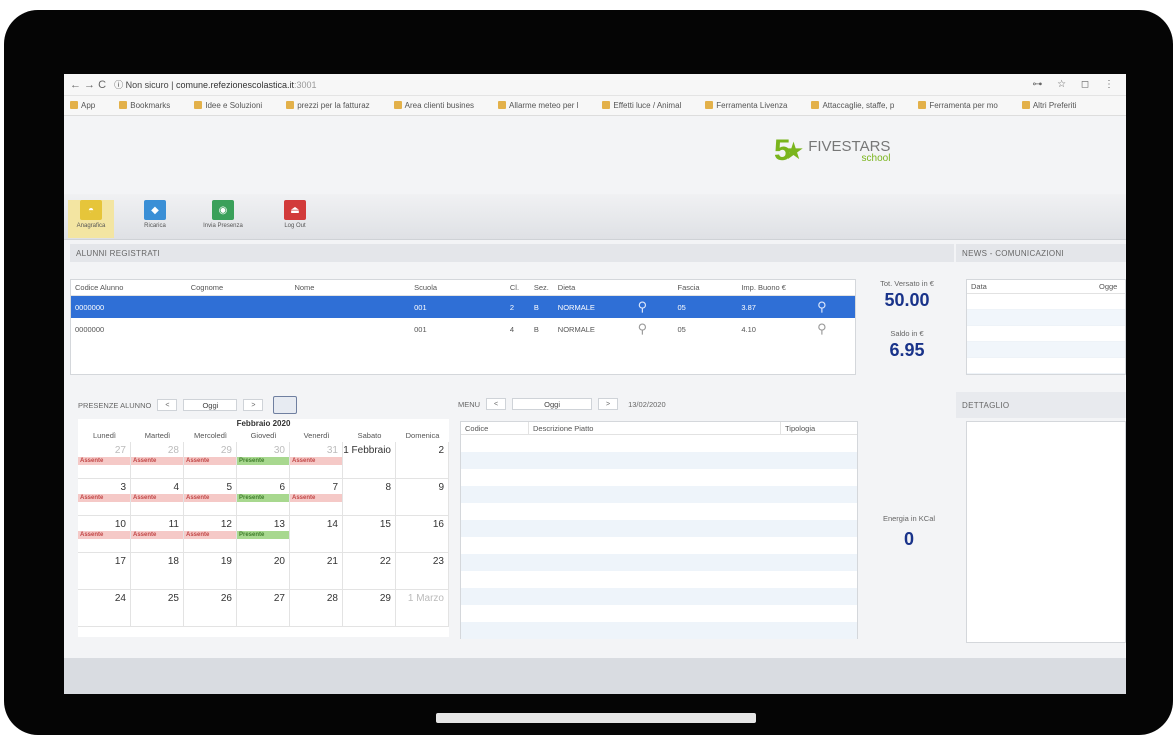 The height and width of the screenshot is (735, 1173). Describe the element at coordinates (104, 534) in the screenshot. I see `calendar-day: 10 Assente` at that location.